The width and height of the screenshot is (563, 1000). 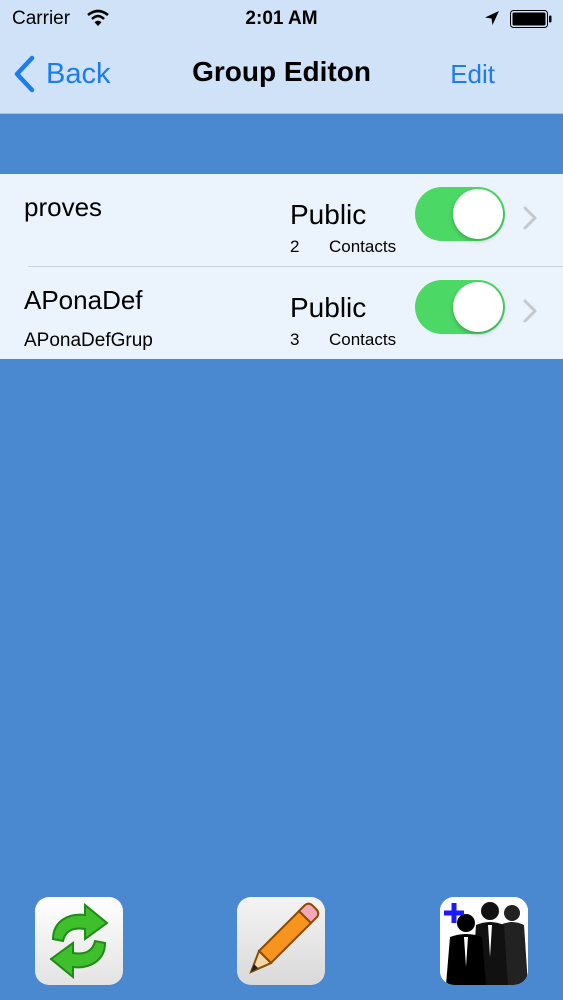 I want to click on group-row: proves Public 2 Contacts, so click(x=281, y=220).